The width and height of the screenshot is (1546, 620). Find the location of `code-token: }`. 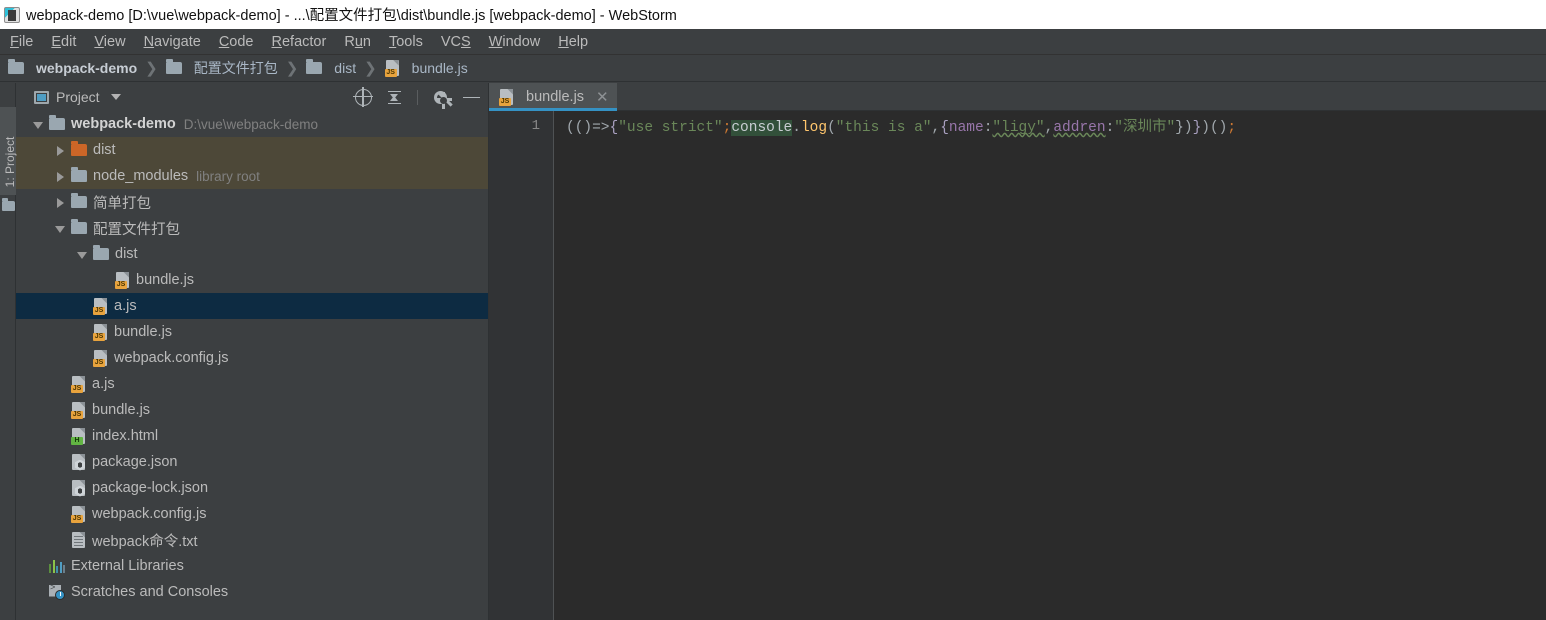

code-token: } is located at coordinates (1197, 128).